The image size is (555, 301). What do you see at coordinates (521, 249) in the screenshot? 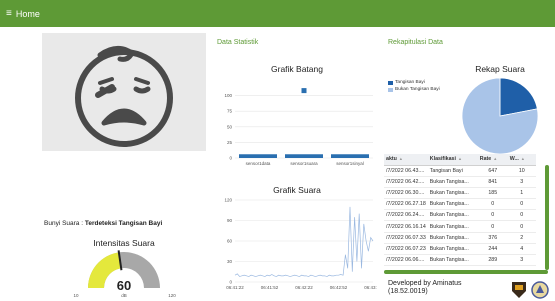
I see `cell-w: 4` at bounding box center [521, 249].